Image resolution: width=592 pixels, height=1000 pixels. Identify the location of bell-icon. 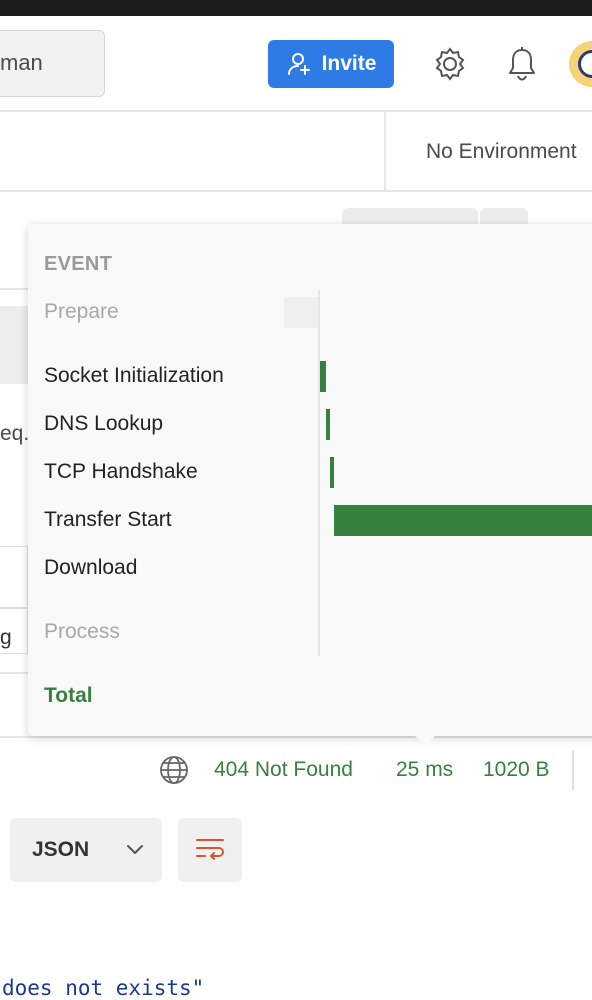
(522, 64).